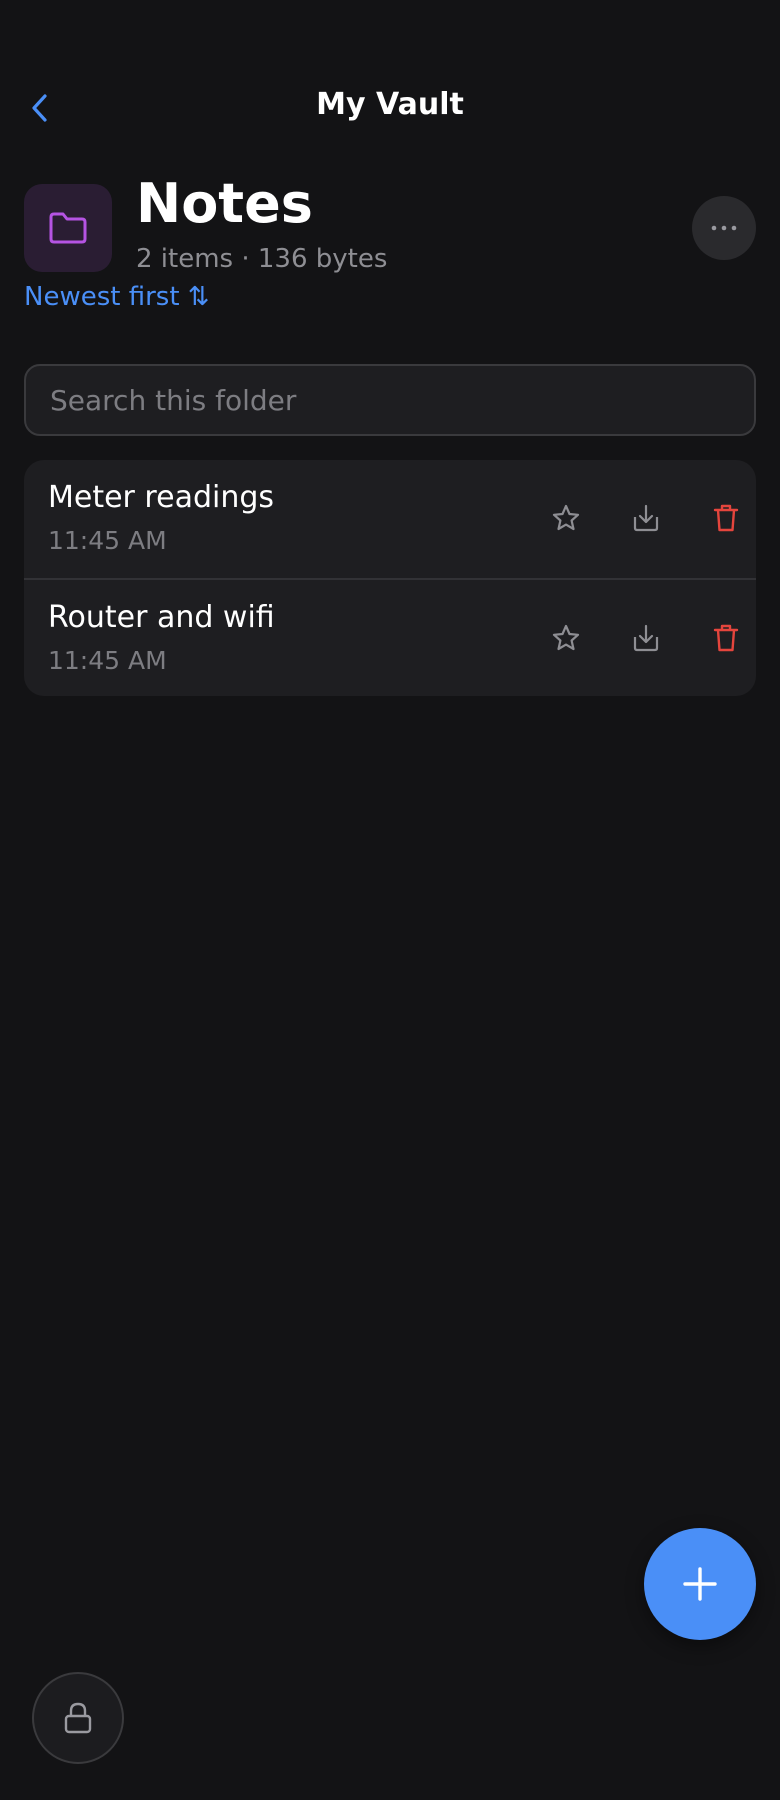  I want to click on list-item: Meter readings 11:45 AM, so click(390, 519).